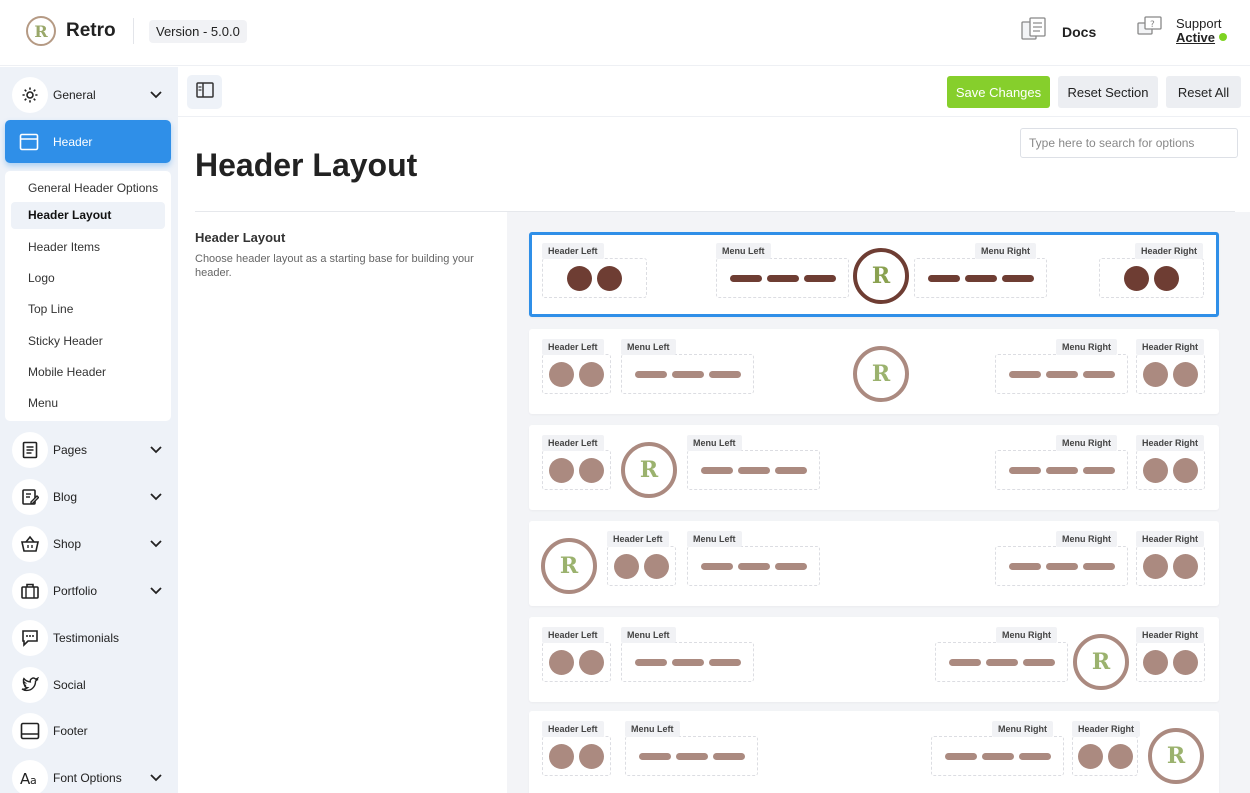  I want to click on sidebar-item-header: Header, so click(88, 141).